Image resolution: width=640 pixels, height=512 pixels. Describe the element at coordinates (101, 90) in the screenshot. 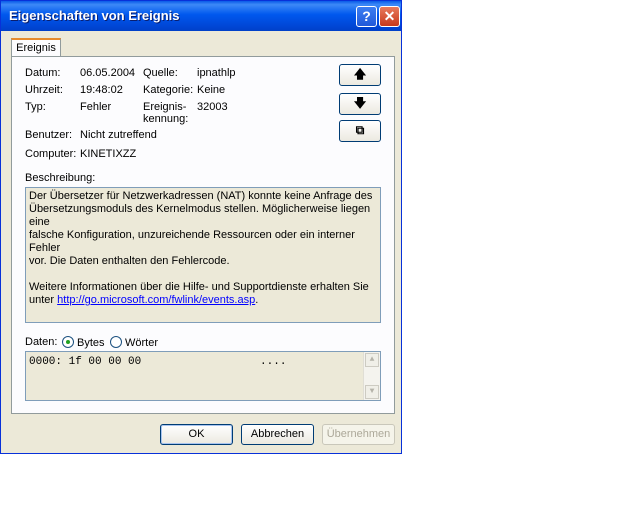

I see `uhrzeit-value: 19:48:02` at that location.